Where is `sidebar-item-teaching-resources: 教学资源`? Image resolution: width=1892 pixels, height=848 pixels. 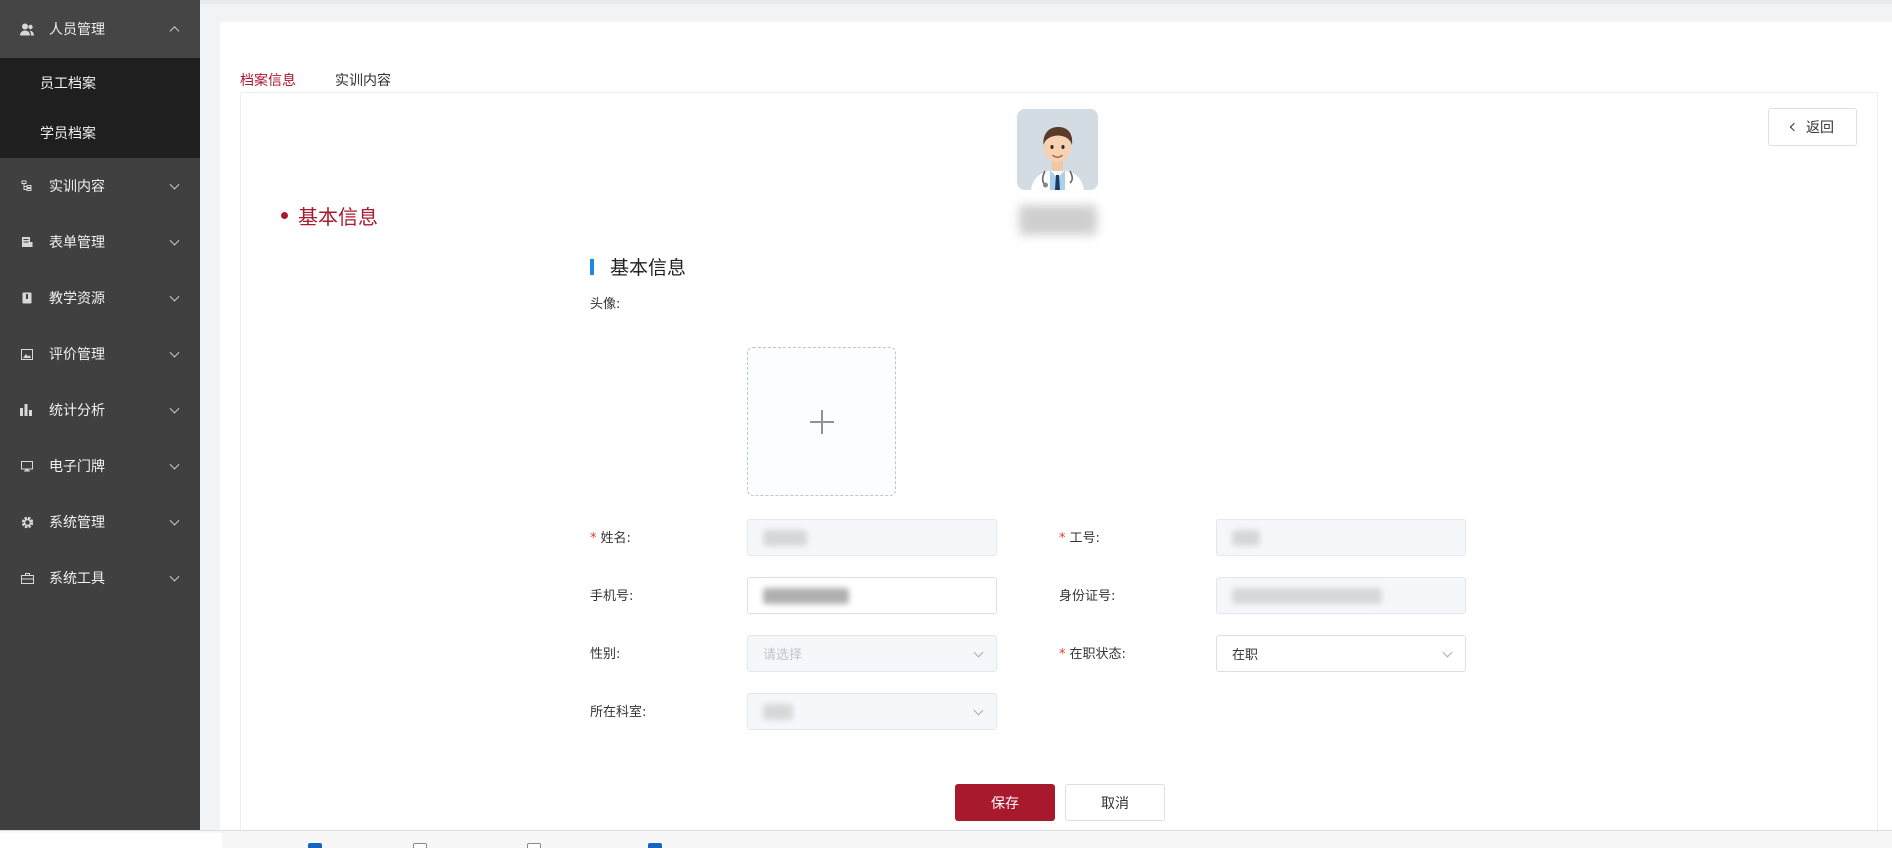
sidebar-item-teaching-resources: 教学资源 is located at coordinates (100, 298).